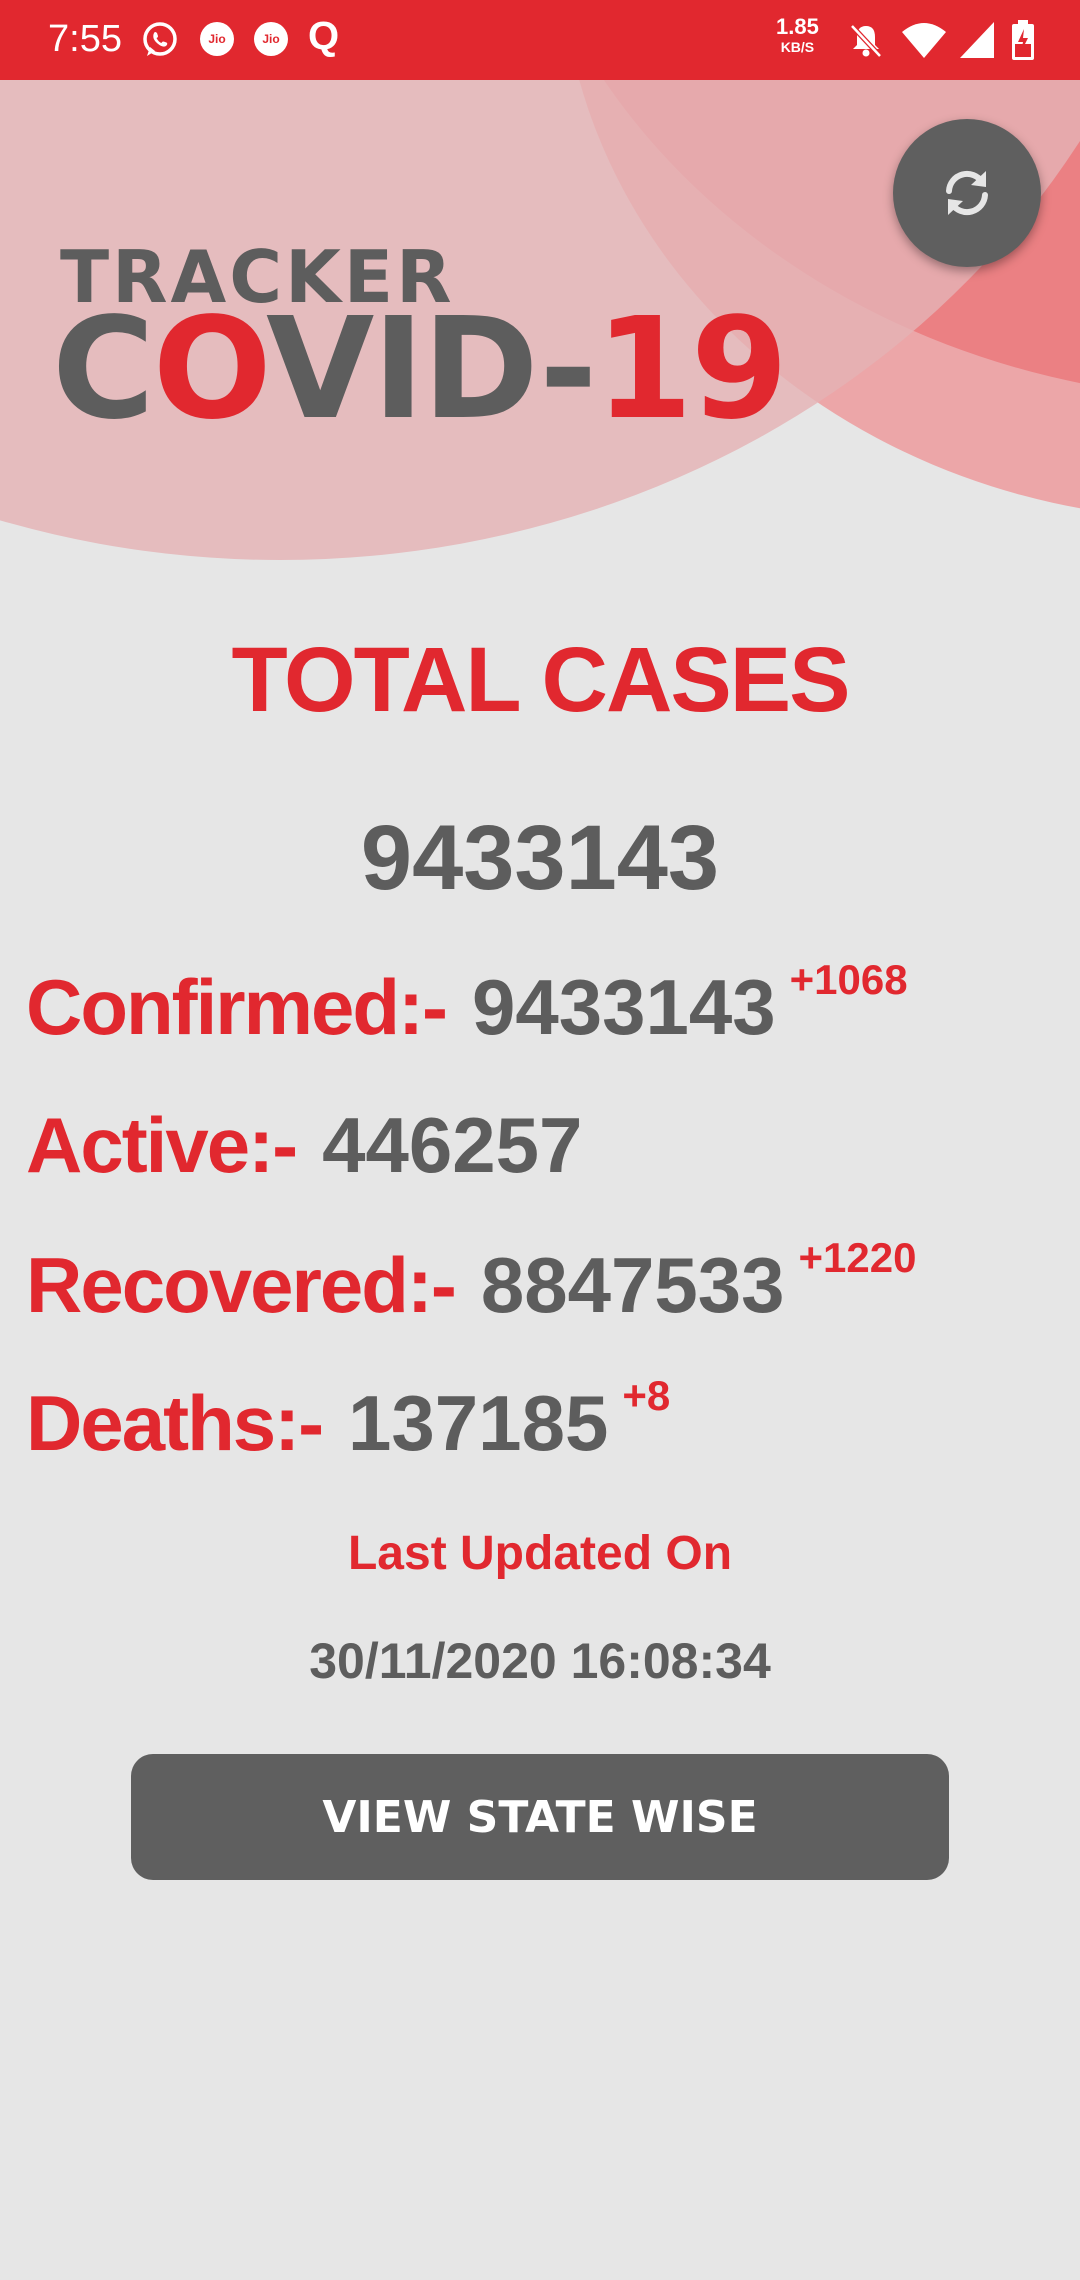  I want to click on active-row: Active:- 446257, so click(304, 1145).